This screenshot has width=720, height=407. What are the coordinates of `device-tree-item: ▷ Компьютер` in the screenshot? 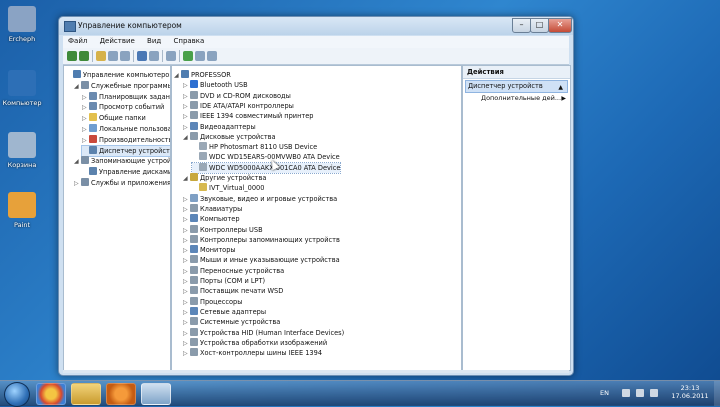 It's located at (211, 219).